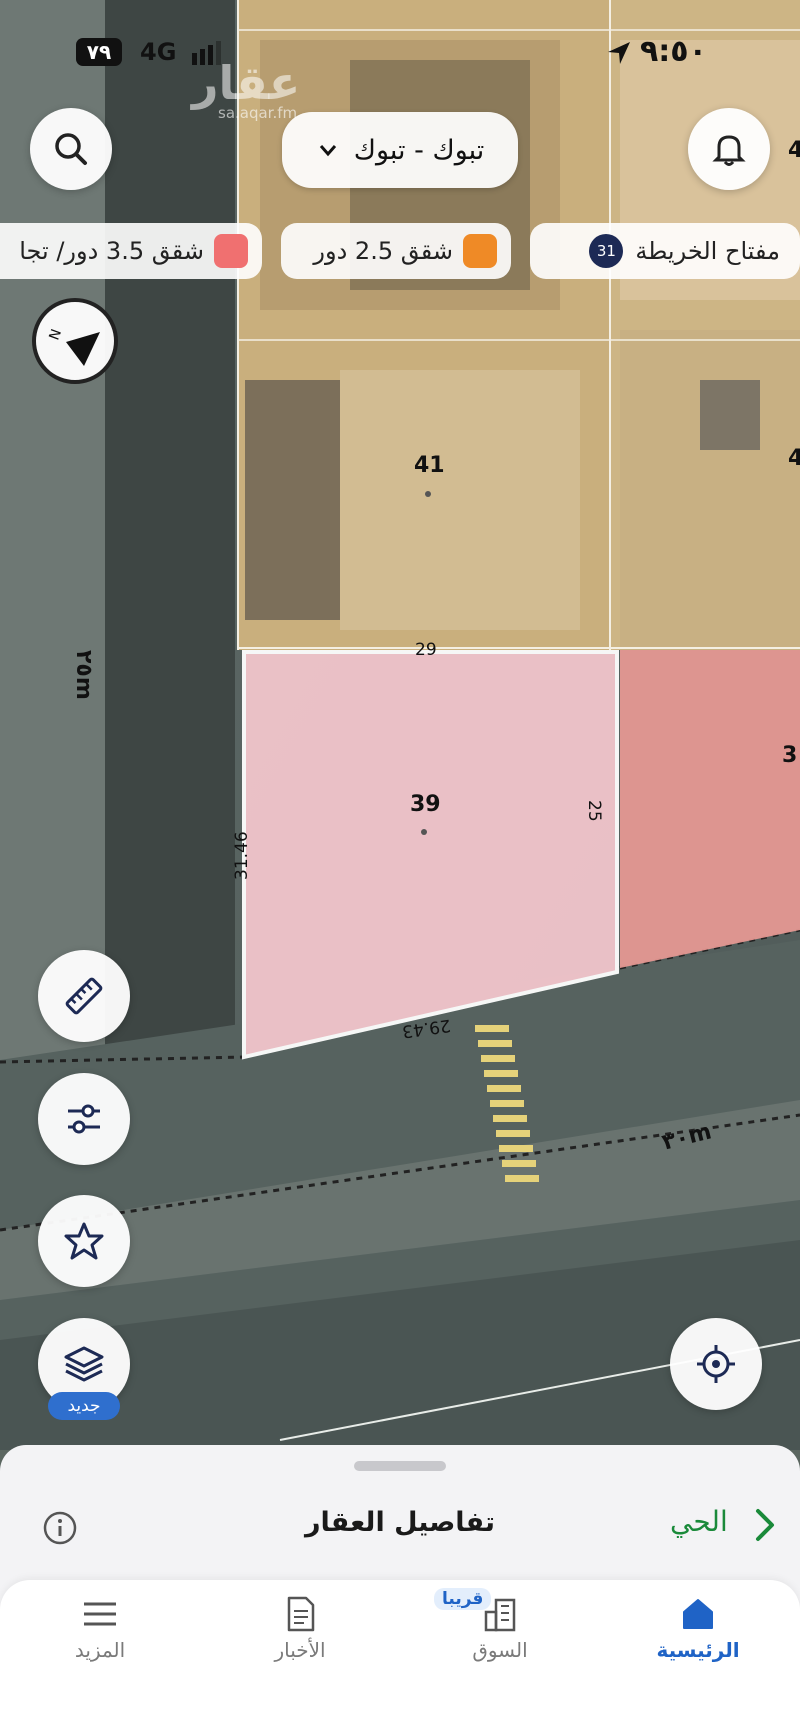 The width and height of the screenshot is (800, 1732). What do you see at coordinates (300, 1650) in the screenshot?
I see `tab-news-label: الأخبار` at bounding box center [300, 1650].